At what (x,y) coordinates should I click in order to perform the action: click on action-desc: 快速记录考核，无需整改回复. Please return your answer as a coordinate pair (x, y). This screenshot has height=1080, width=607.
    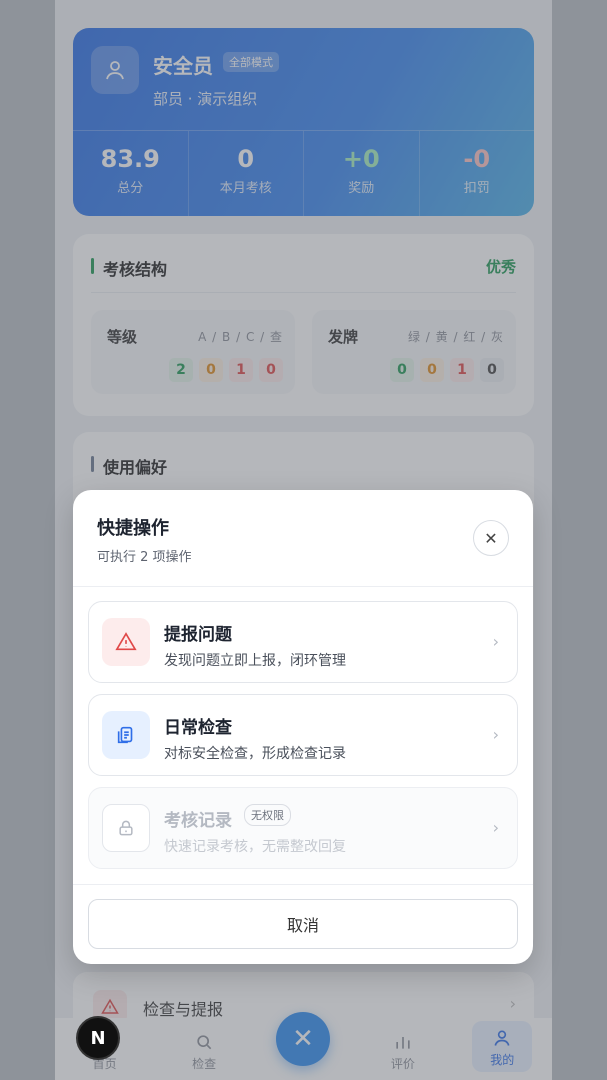
    Looking at the image, I should click on (255, 847).